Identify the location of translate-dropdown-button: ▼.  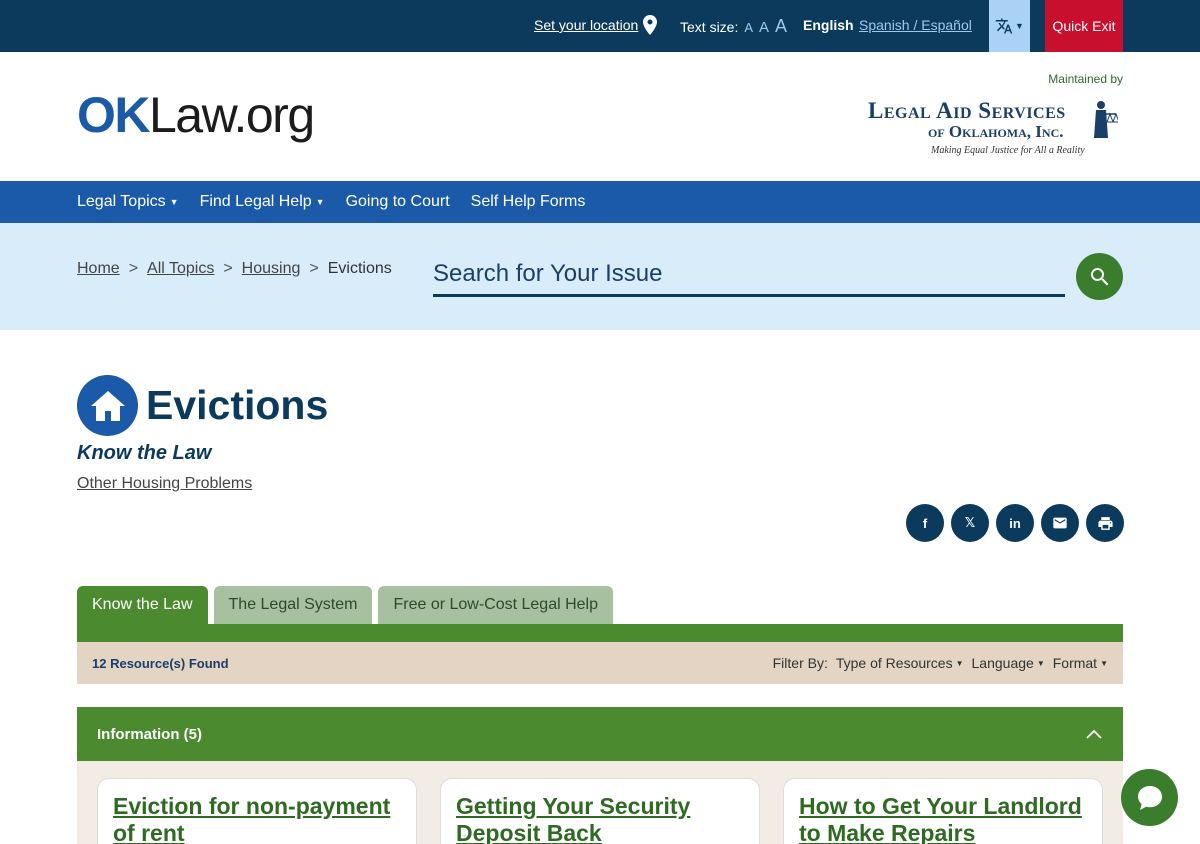
(1009, 26).